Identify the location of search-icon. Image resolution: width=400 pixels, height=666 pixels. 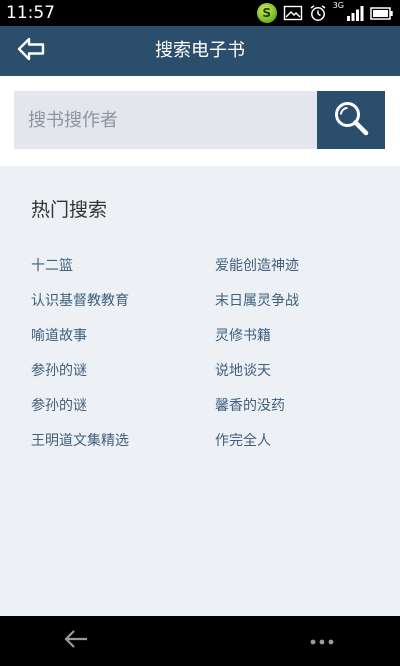
(351, 120).